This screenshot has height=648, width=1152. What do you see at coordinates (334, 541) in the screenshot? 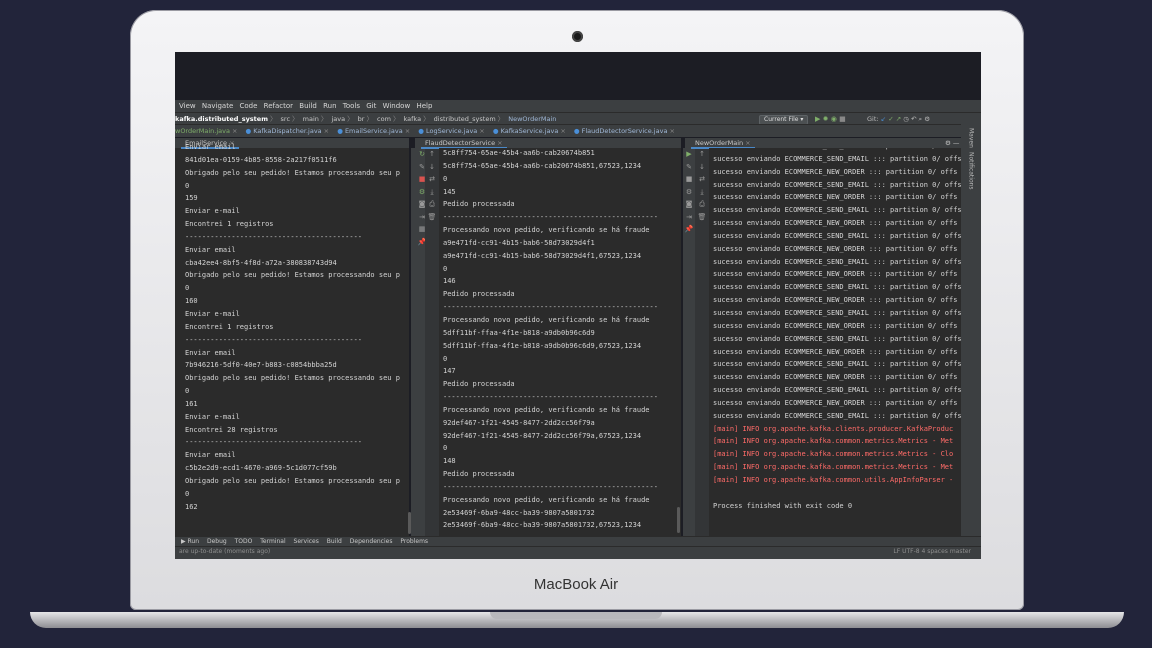
I see `tool-build: Build` at bounding box center [334, 541].